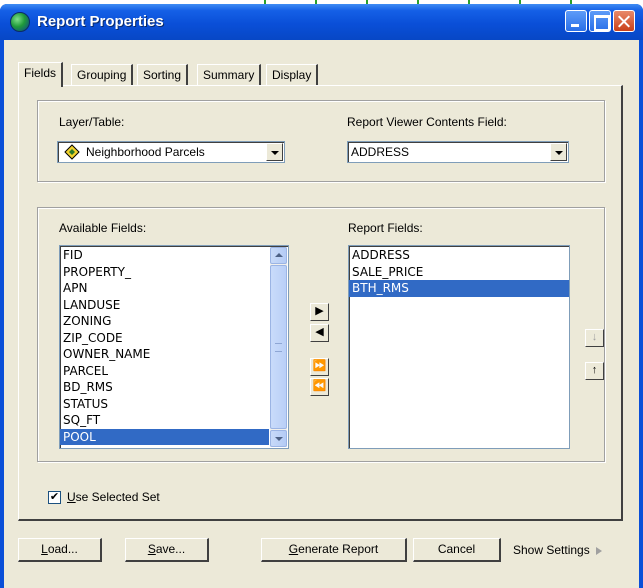 This screenshot has width=643, height=588. What do you see at coordinates (103, 228) in the screenshot?
I see `available-fields-label: Available Fields:` at bounding box center [103, 228].